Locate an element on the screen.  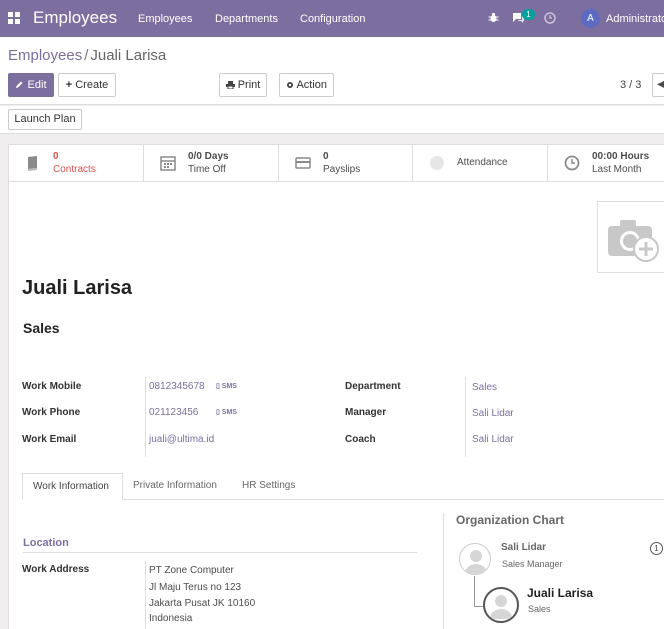
address-line: Jl Maju Terus no 123 is located at coordinates (195, 587).